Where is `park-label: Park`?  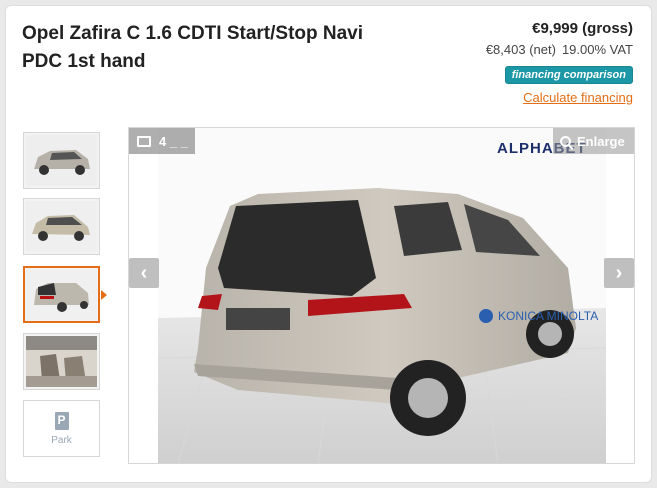
park-label: Park is located at coordinates (61, 440).